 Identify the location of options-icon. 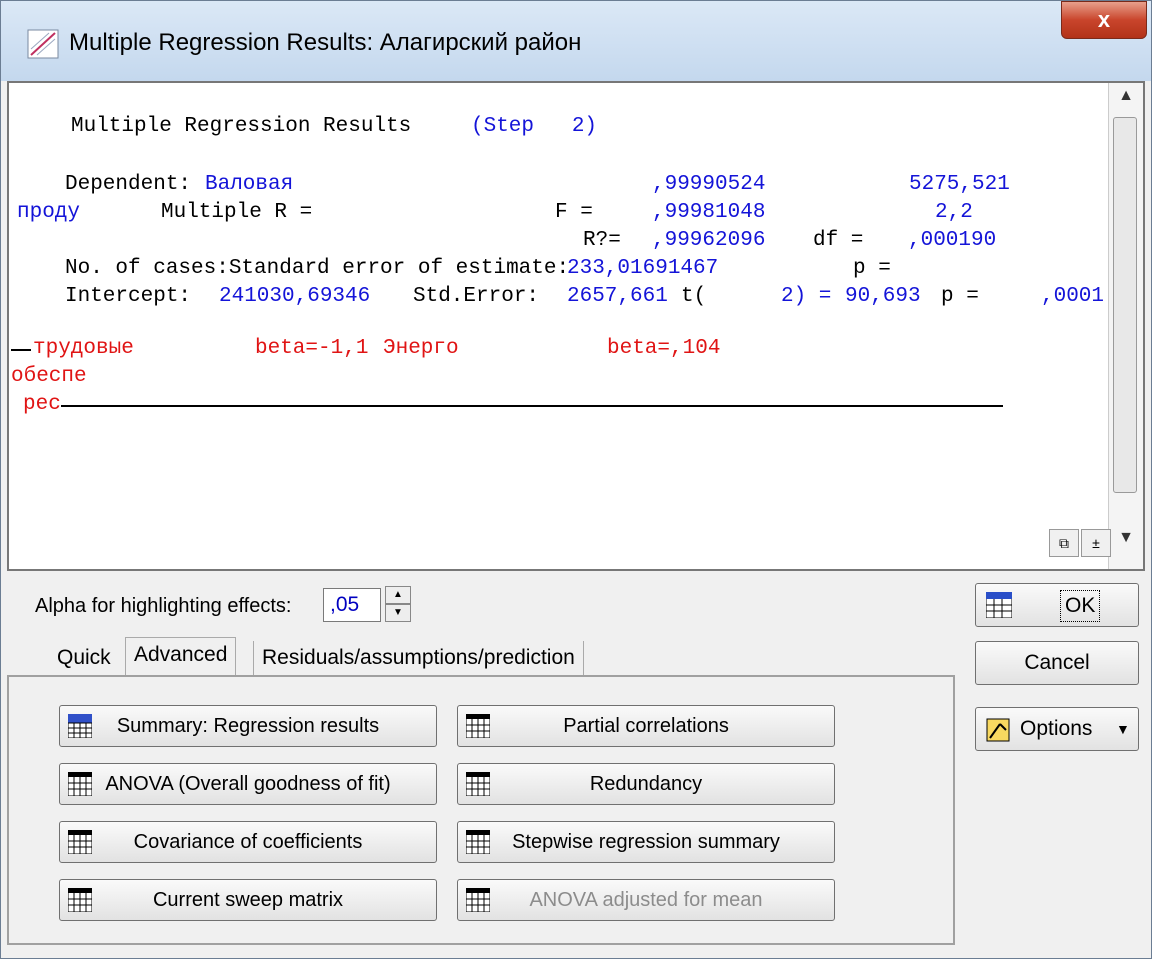
(998, 730).